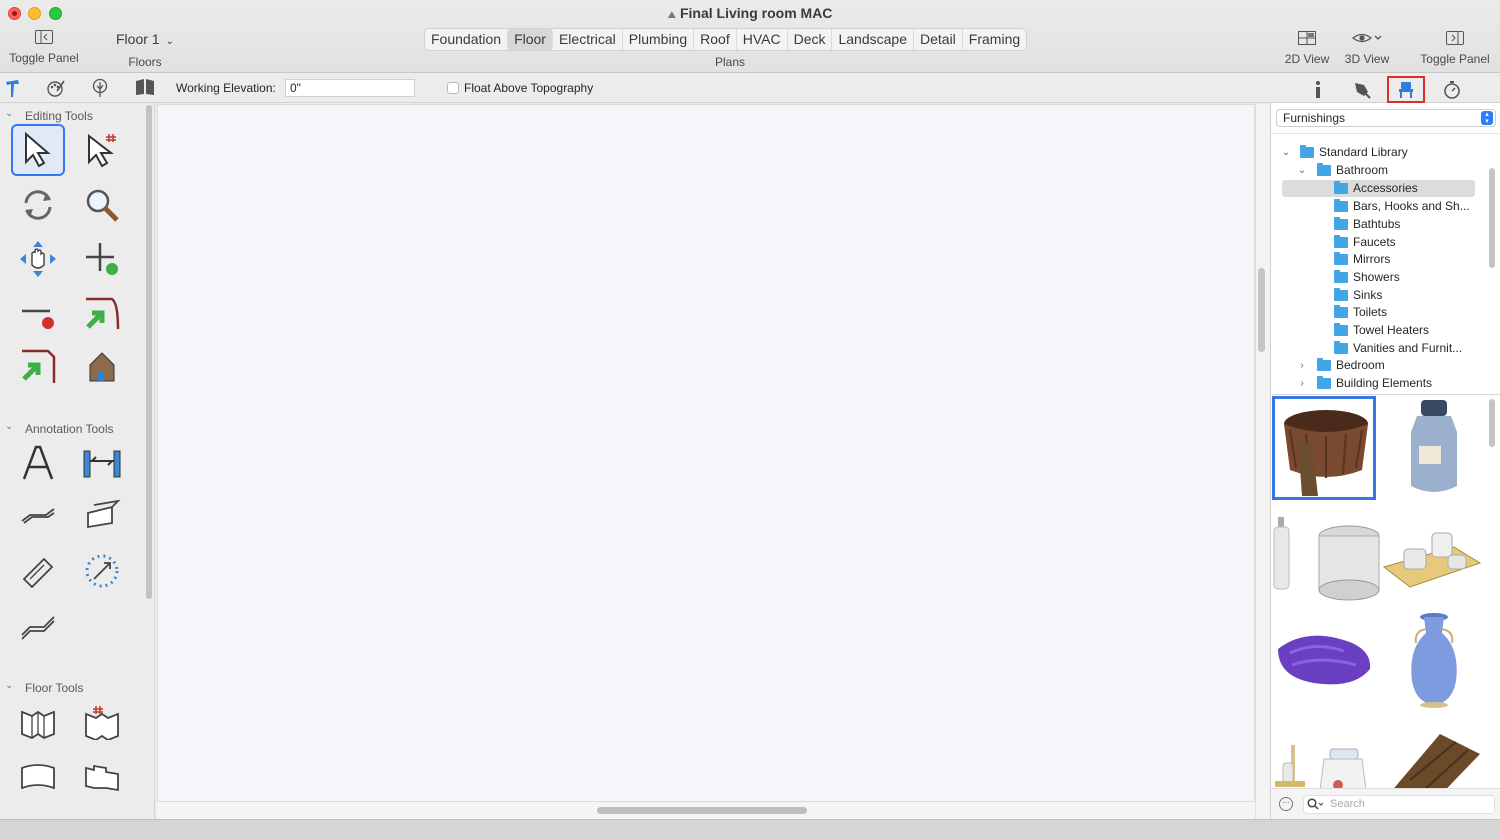 The image size is (1500, 839). What do you see at coordinates (1452, 89) in the screenshot?
I see `tab-timer` at bounding box center [1452, 89].